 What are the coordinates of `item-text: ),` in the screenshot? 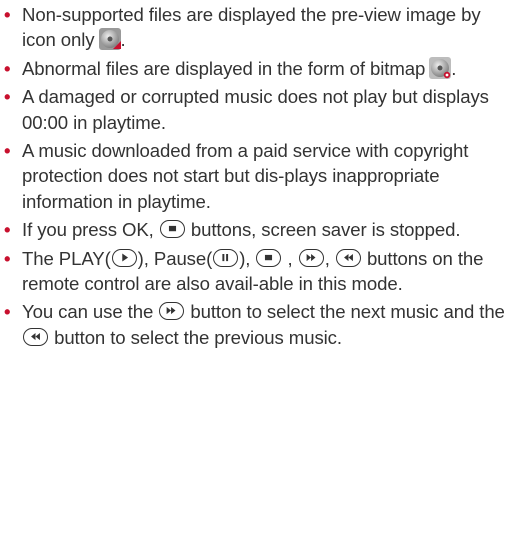 It's located at (245, 258).